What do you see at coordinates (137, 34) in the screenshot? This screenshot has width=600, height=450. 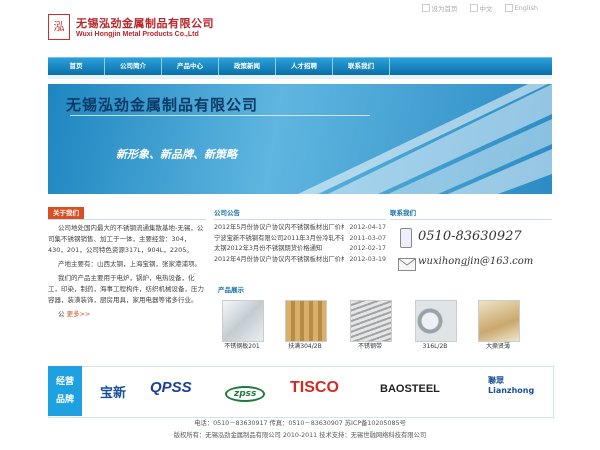 I see `company-name-en: Wuxi Hongjin Metal Products Co.,Ltd` at bounding box center [137, 34].